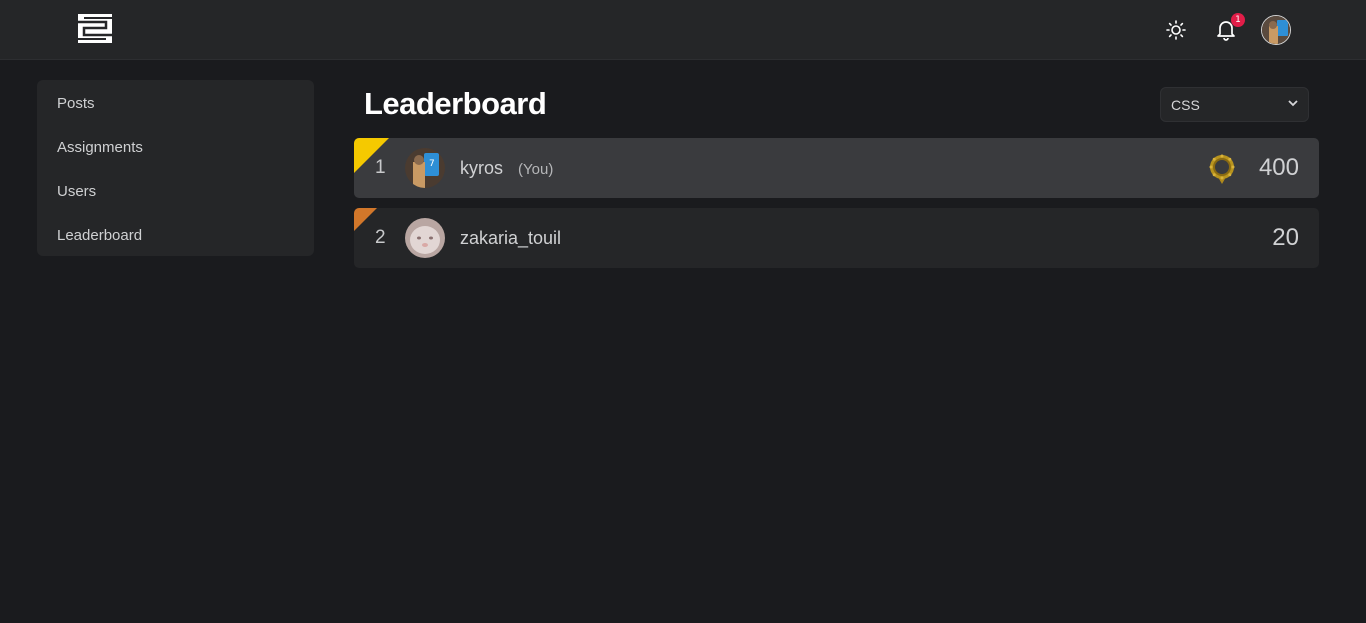  Describe the element at coordinates (380, 167) in the screenshot. I see `rank-number: 1` at that location.